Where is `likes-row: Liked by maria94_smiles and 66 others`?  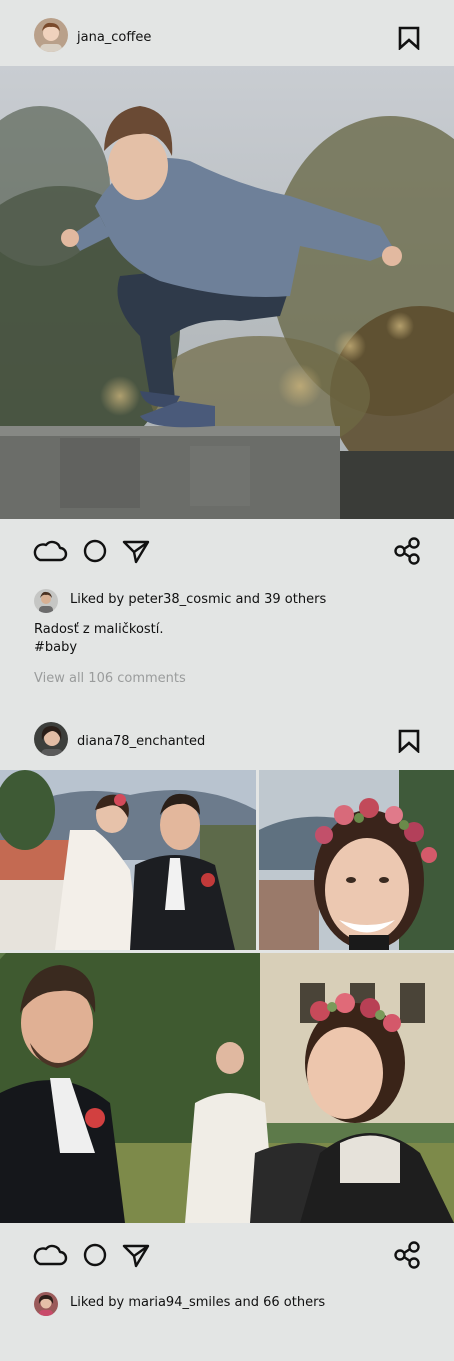 likes-row: Liked by maria94_smiles and 66 others is located at coordinates (224, 1304).